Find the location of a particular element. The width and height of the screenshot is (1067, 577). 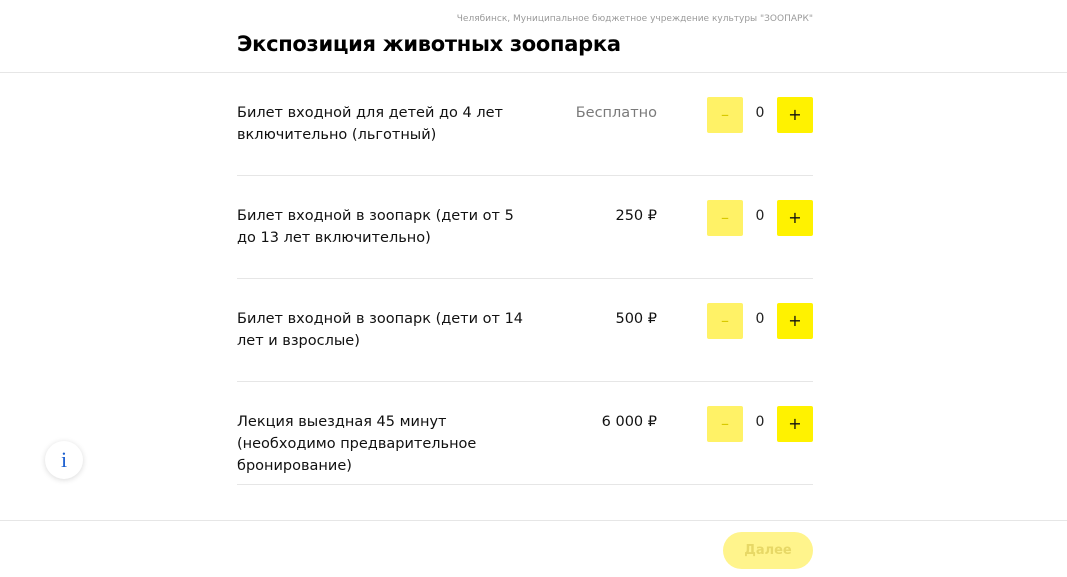

ticket-price: 6 000 ₽ is located at coordinates (629, 422).